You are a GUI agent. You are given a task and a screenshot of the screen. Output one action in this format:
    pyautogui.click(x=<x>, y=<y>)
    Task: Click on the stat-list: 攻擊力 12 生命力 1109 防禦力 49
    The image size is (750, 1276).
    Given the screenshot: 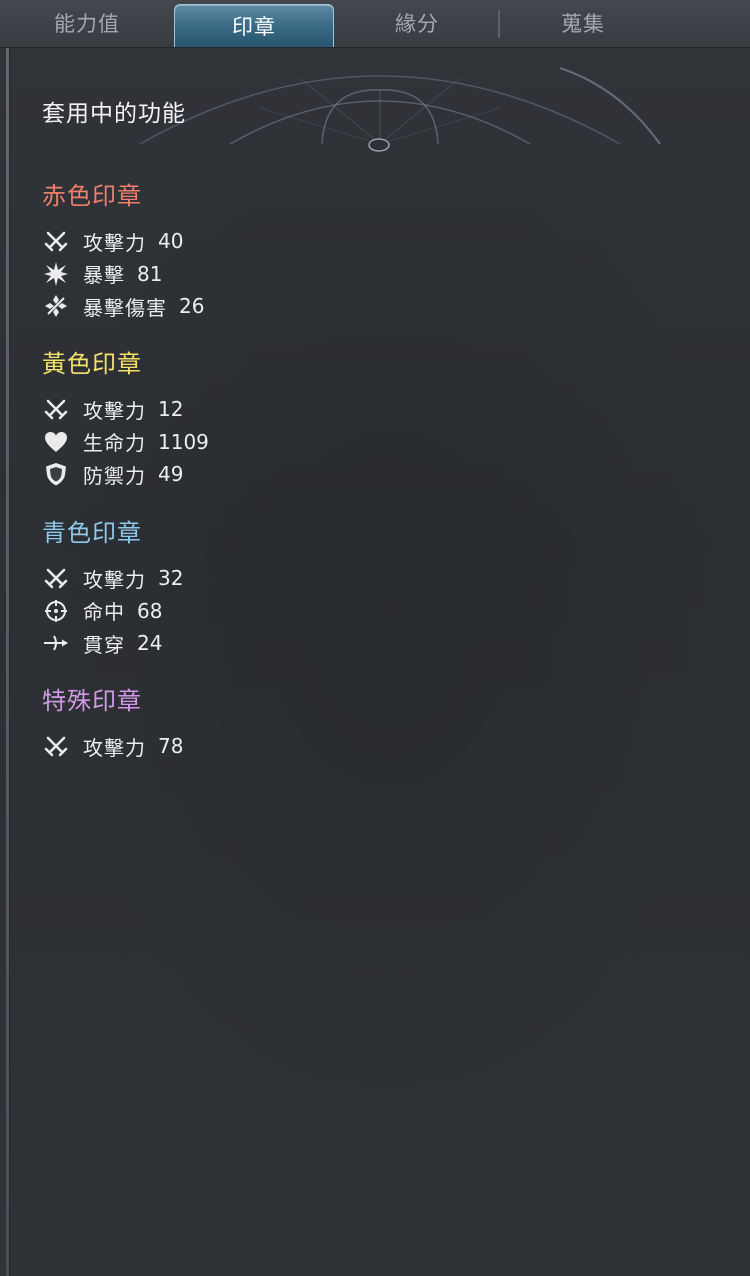 What is the action you would take?
    pyautogui.click(x=125, y=442)
    